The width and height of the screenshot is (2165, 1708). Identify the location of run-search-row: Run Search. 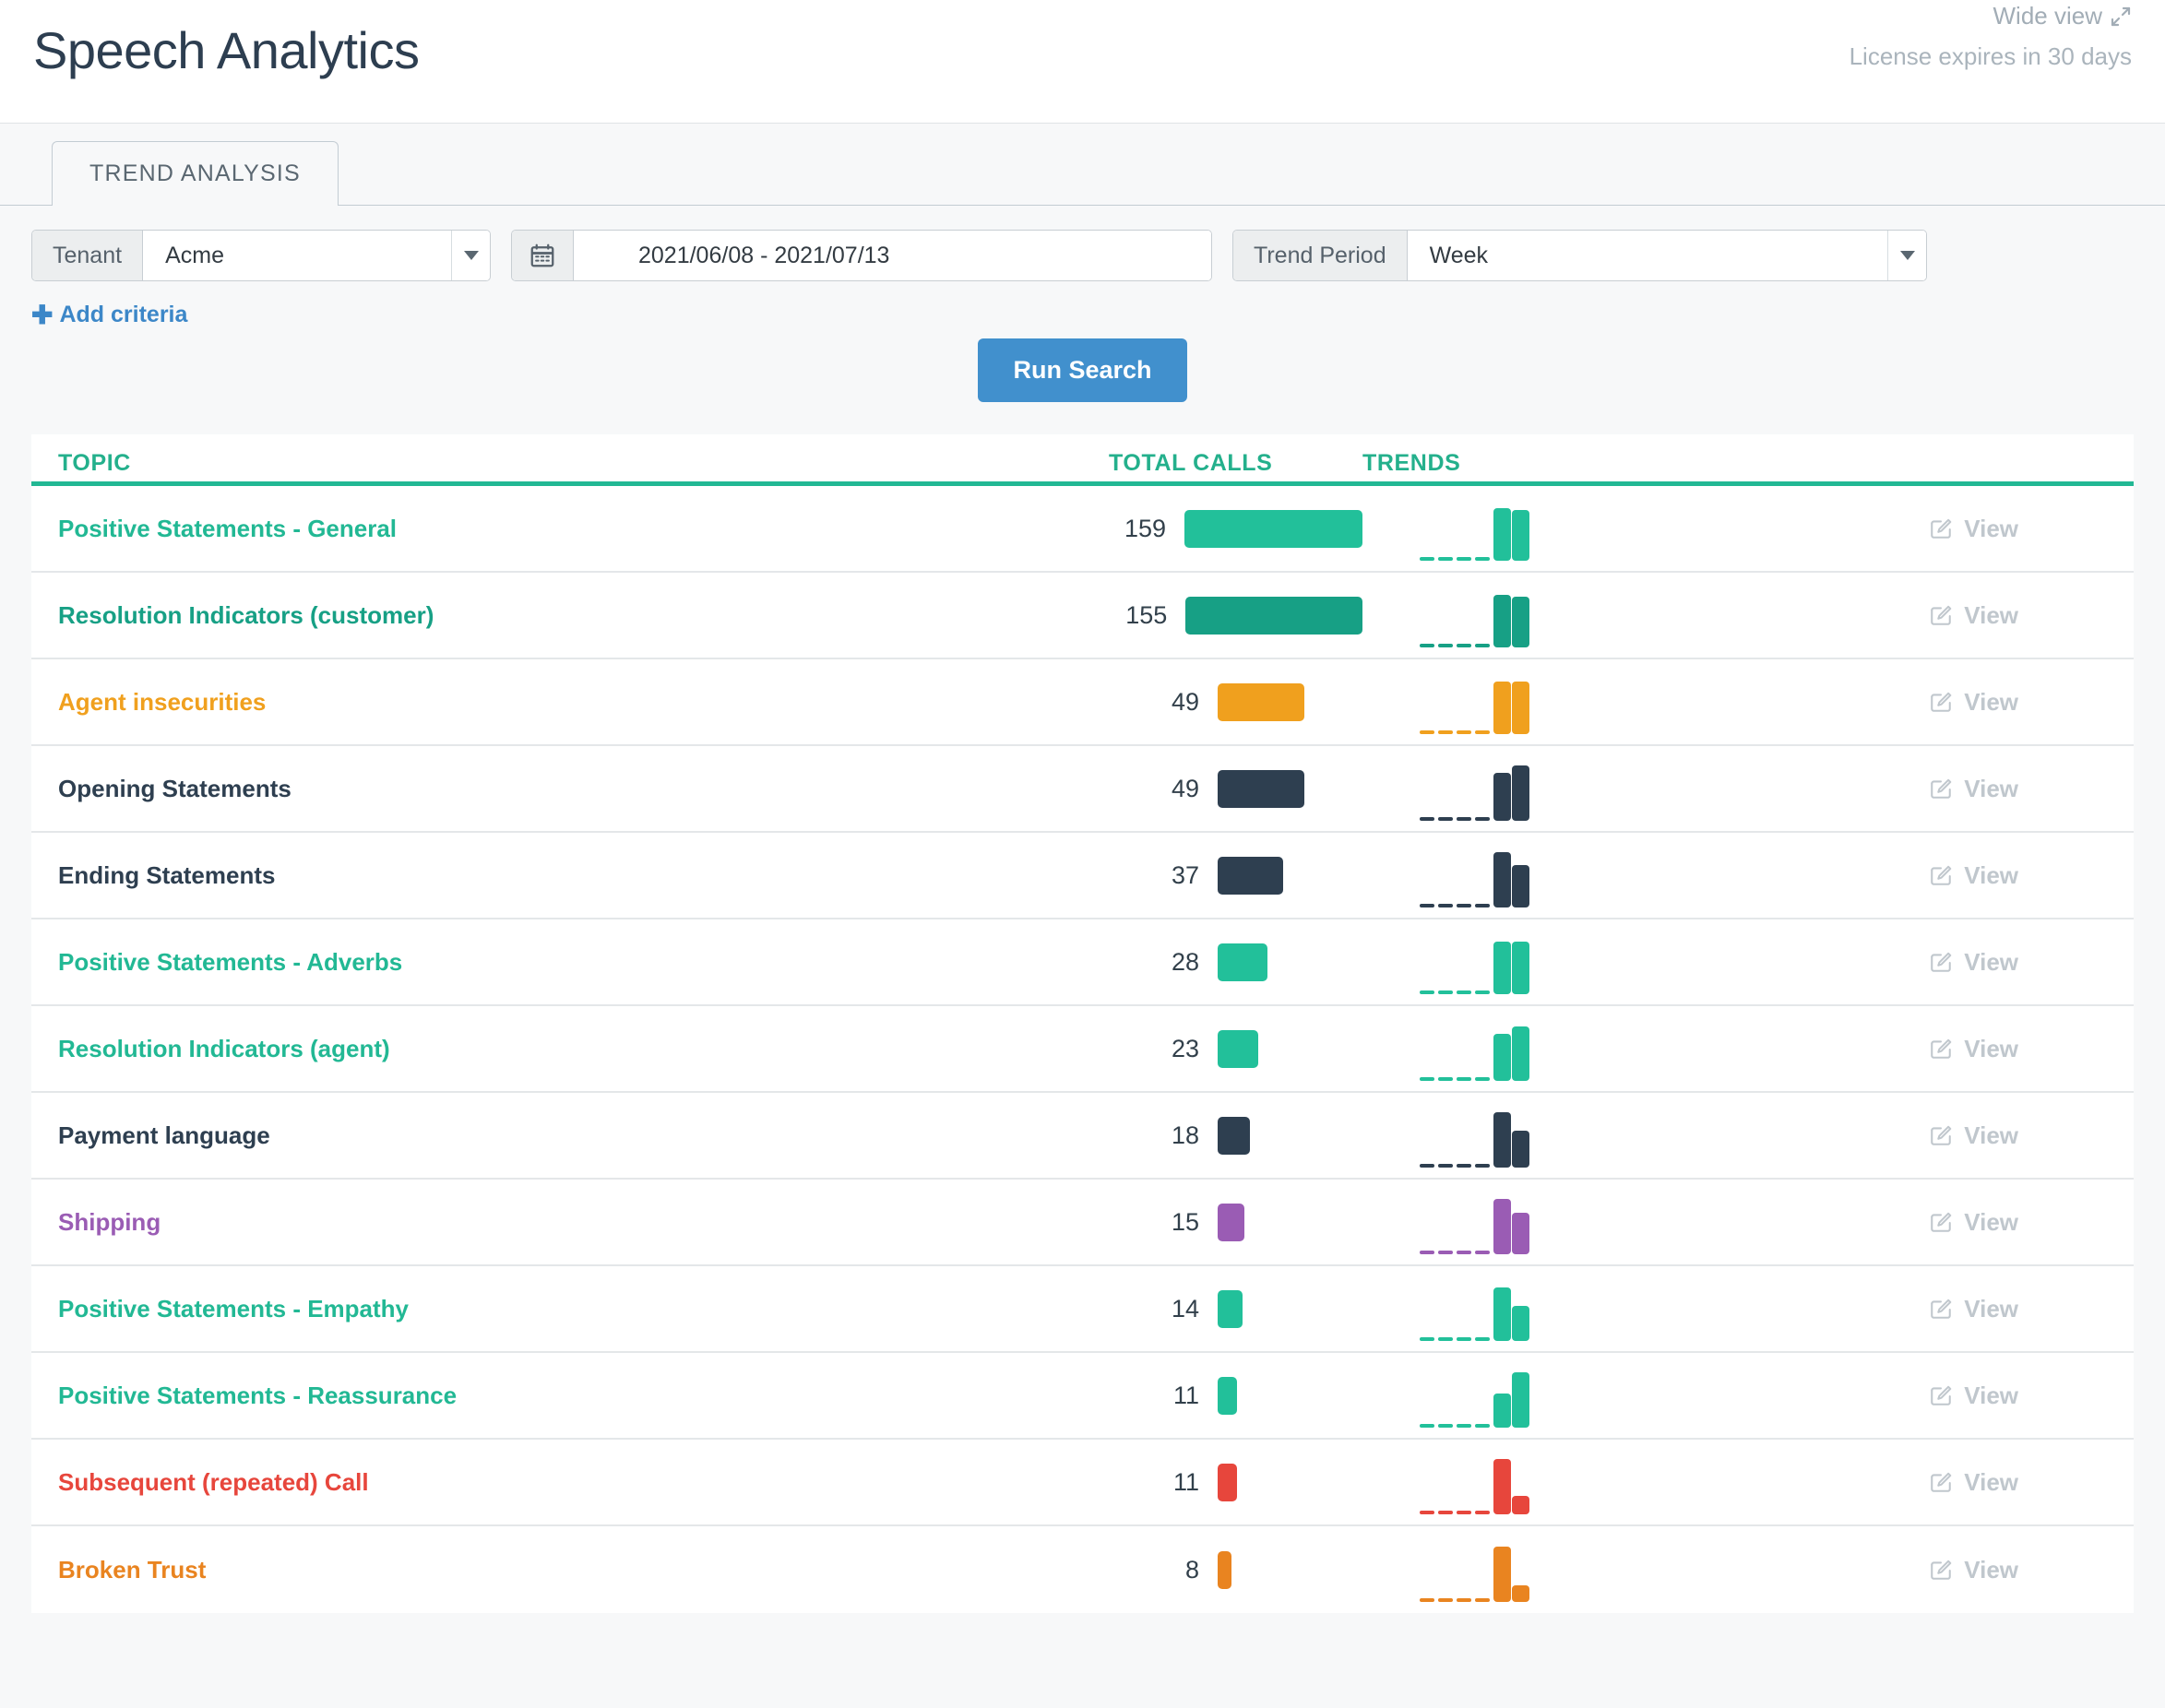
(1082, 383).